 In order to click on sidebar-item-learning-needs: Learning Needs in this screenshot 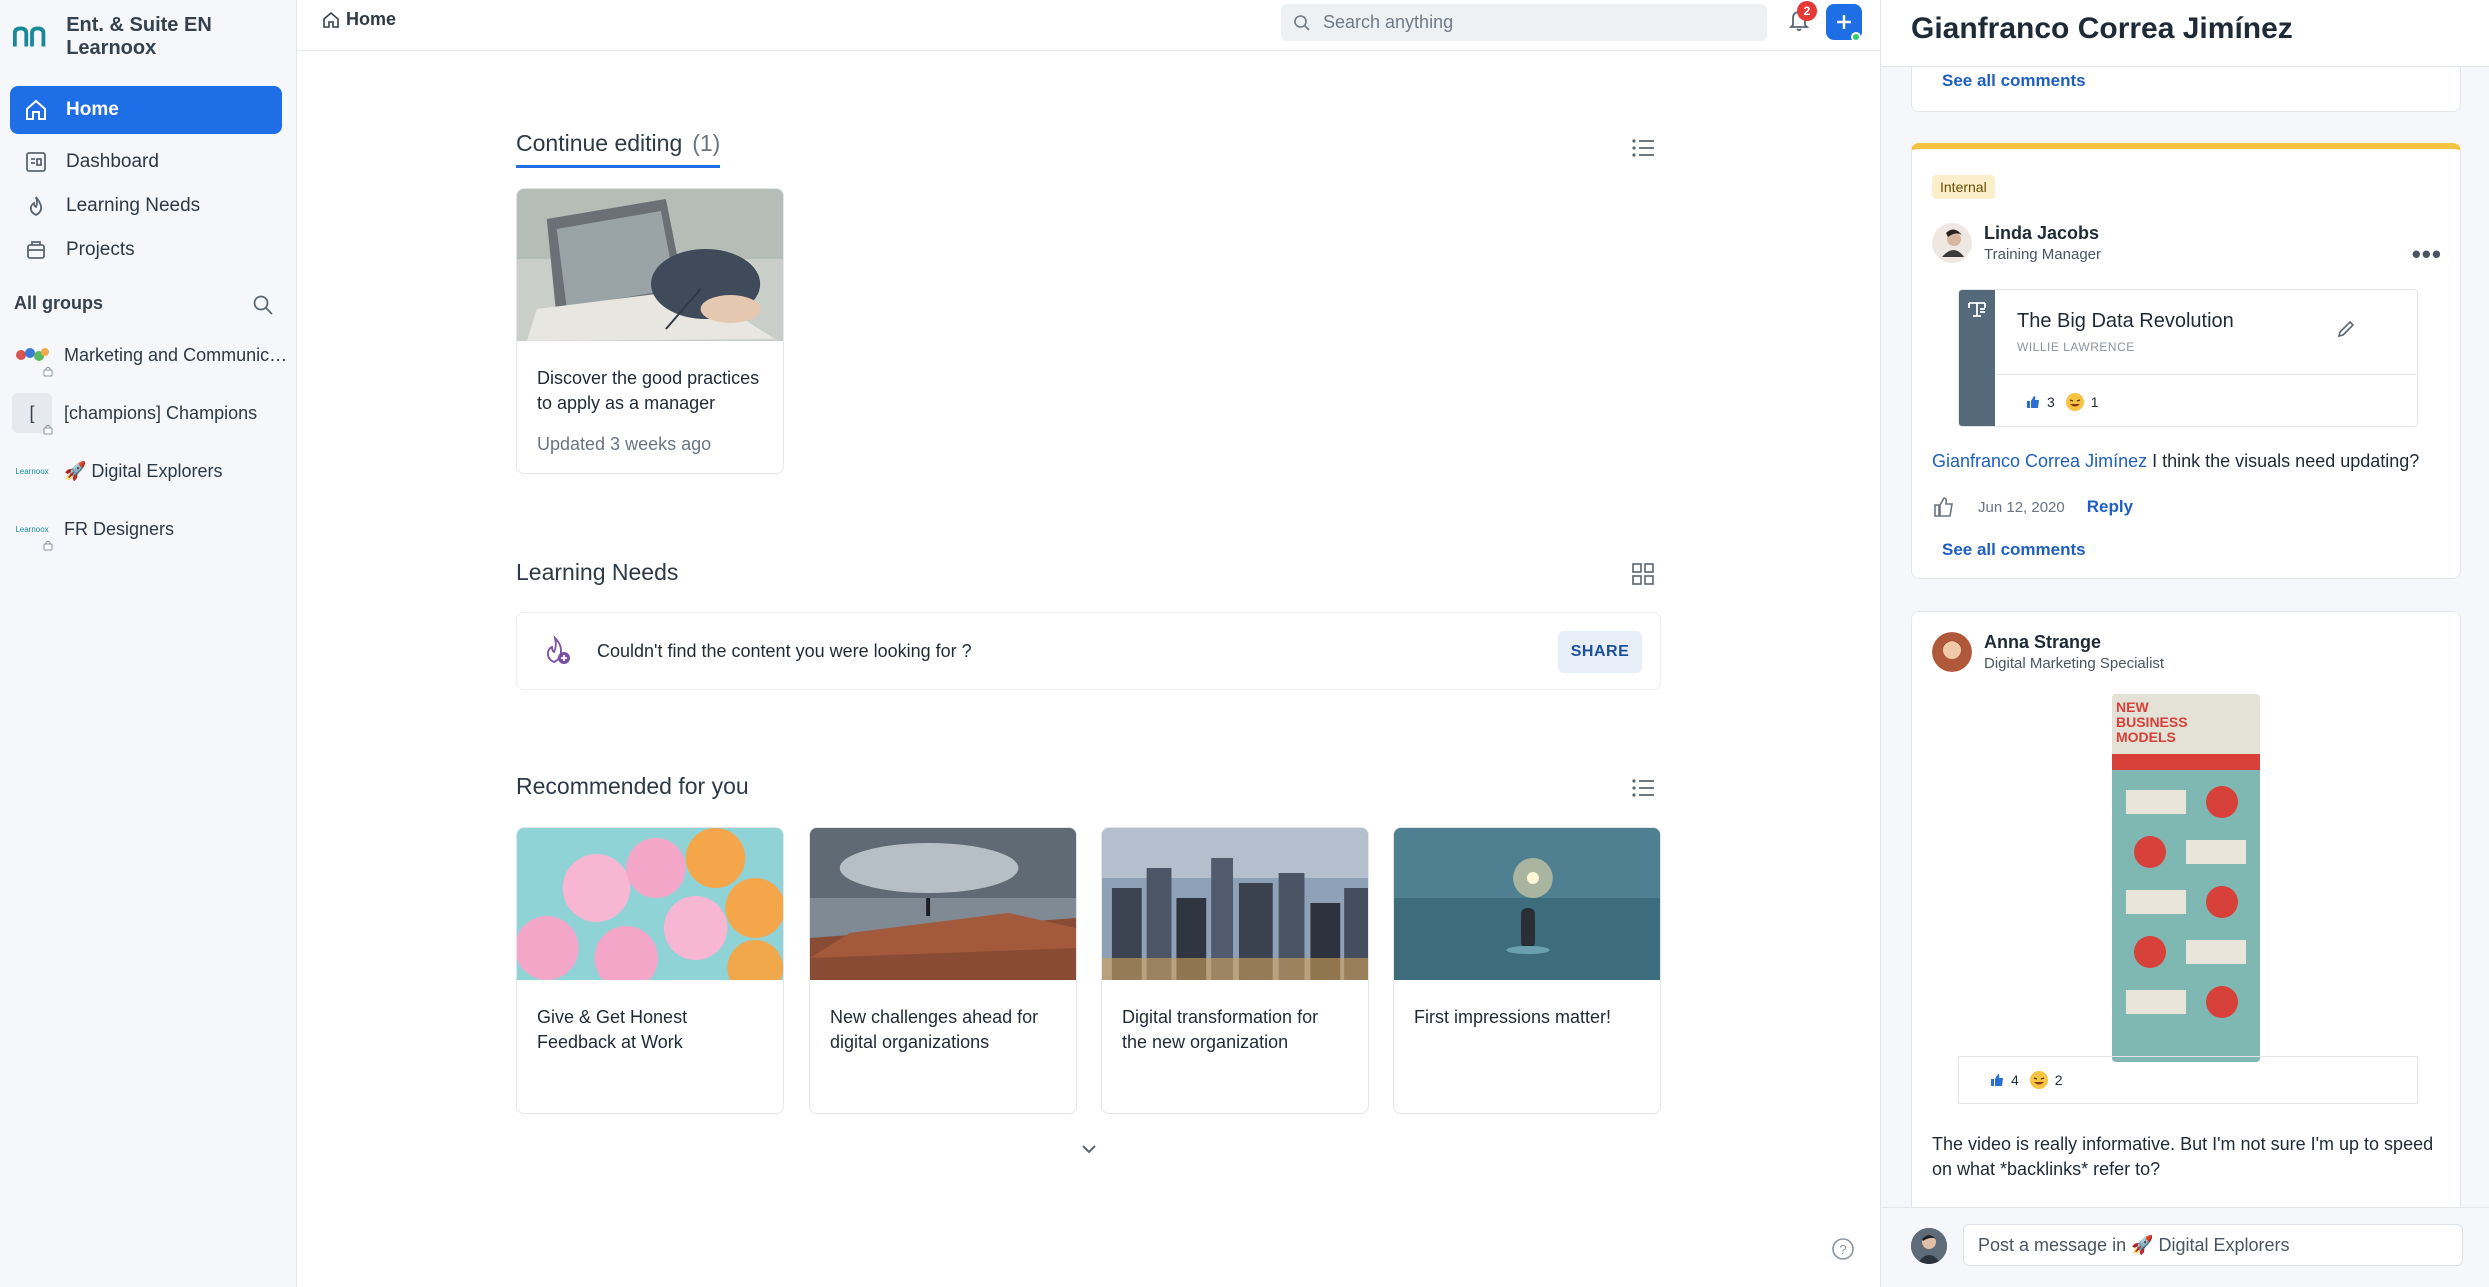, I will do `click(146, 206)`.